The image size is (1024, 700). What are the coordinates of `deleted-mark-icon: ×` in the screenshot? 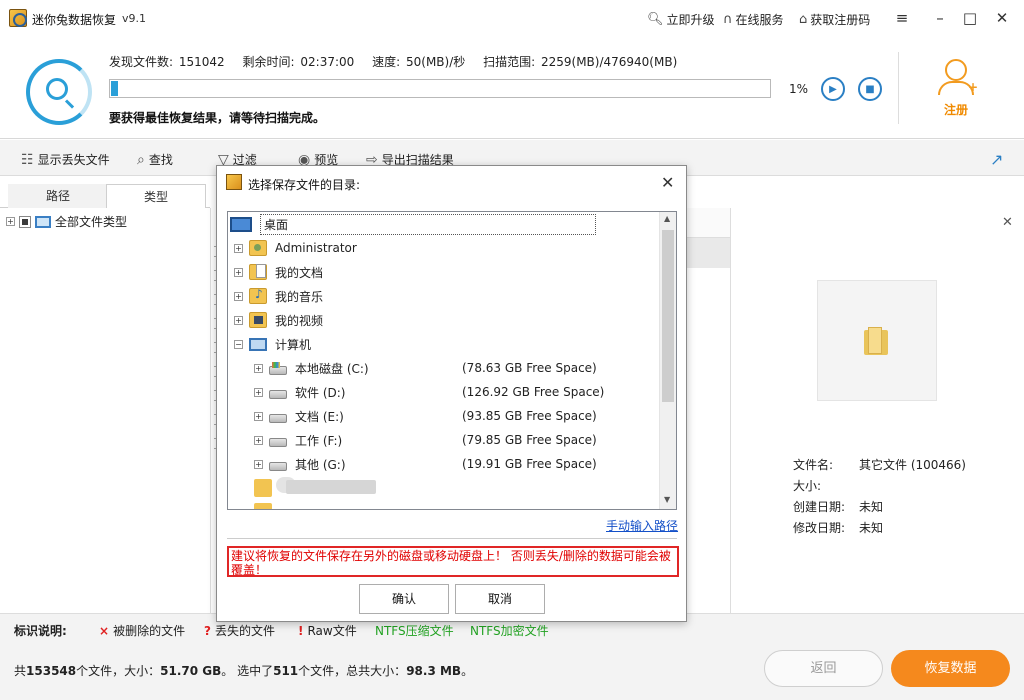 It's located at (104, 631).